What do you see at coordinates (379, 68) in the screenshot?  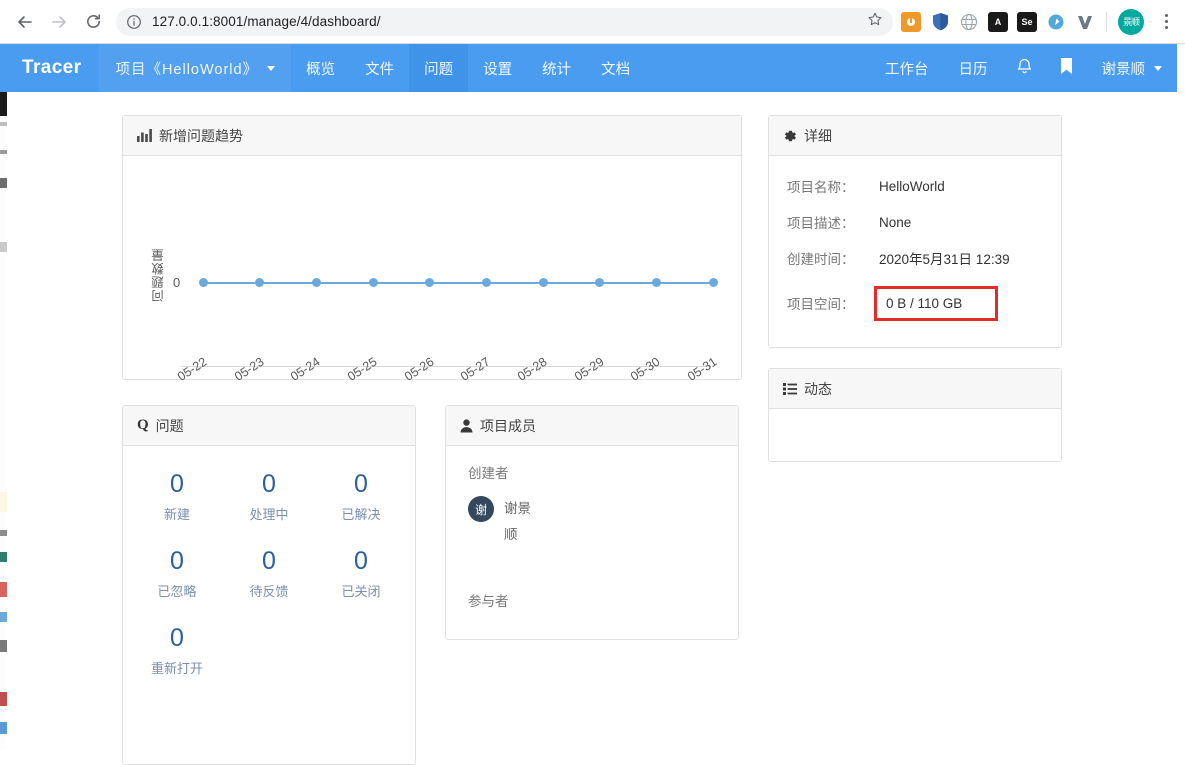 I see `nav-item-files: 文件` at bounding box center [379, 68].